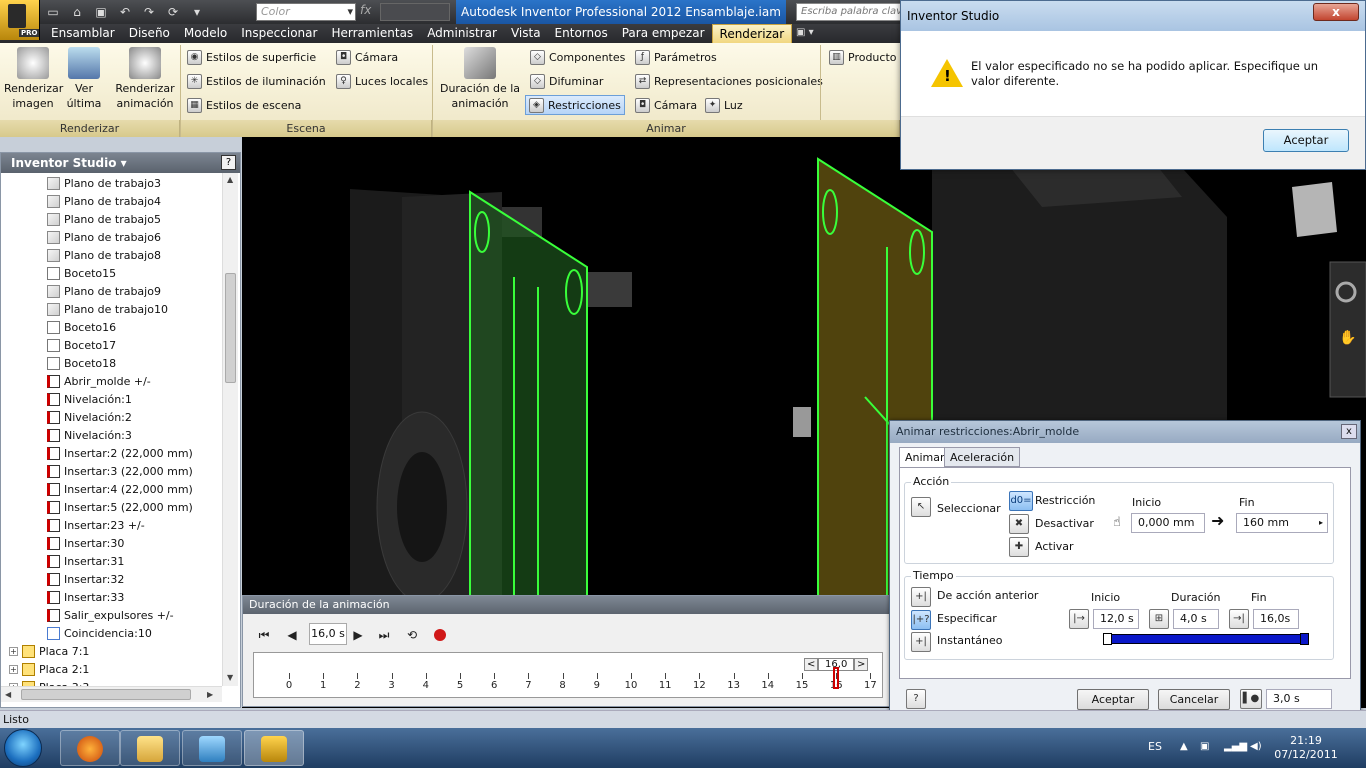  Describe the element at coordinates (210, 694) in the screenshot. I see `scroll-right-icon: ▶` at that location.